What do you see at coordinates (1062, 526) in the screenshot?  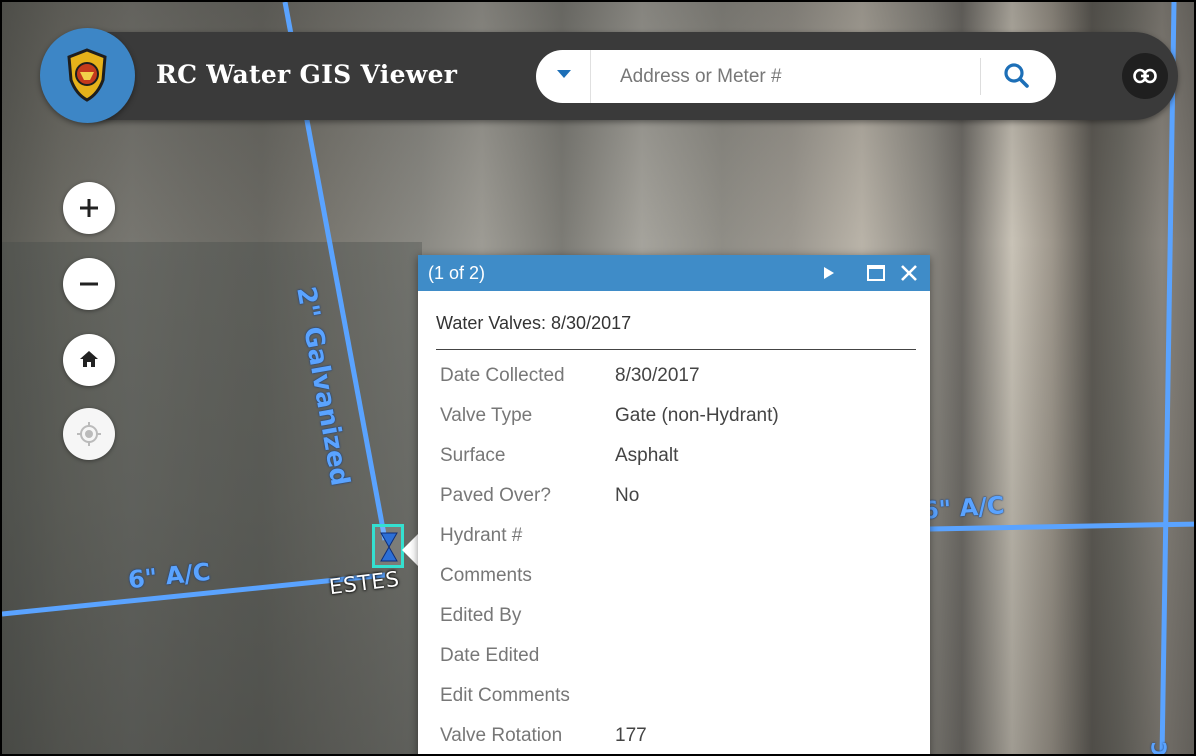 I see `water-line-ac-right` at bounding box center [1062, 526].